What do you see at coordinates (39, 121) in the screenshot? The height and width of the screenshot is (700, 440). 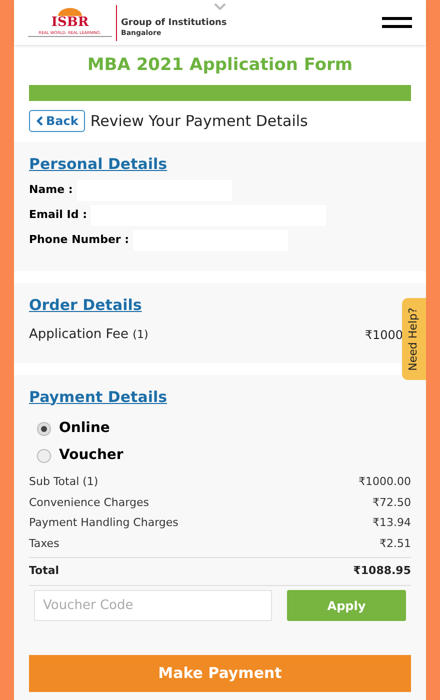 I see `chevron-left-icon` at bounding box center [39, 121].